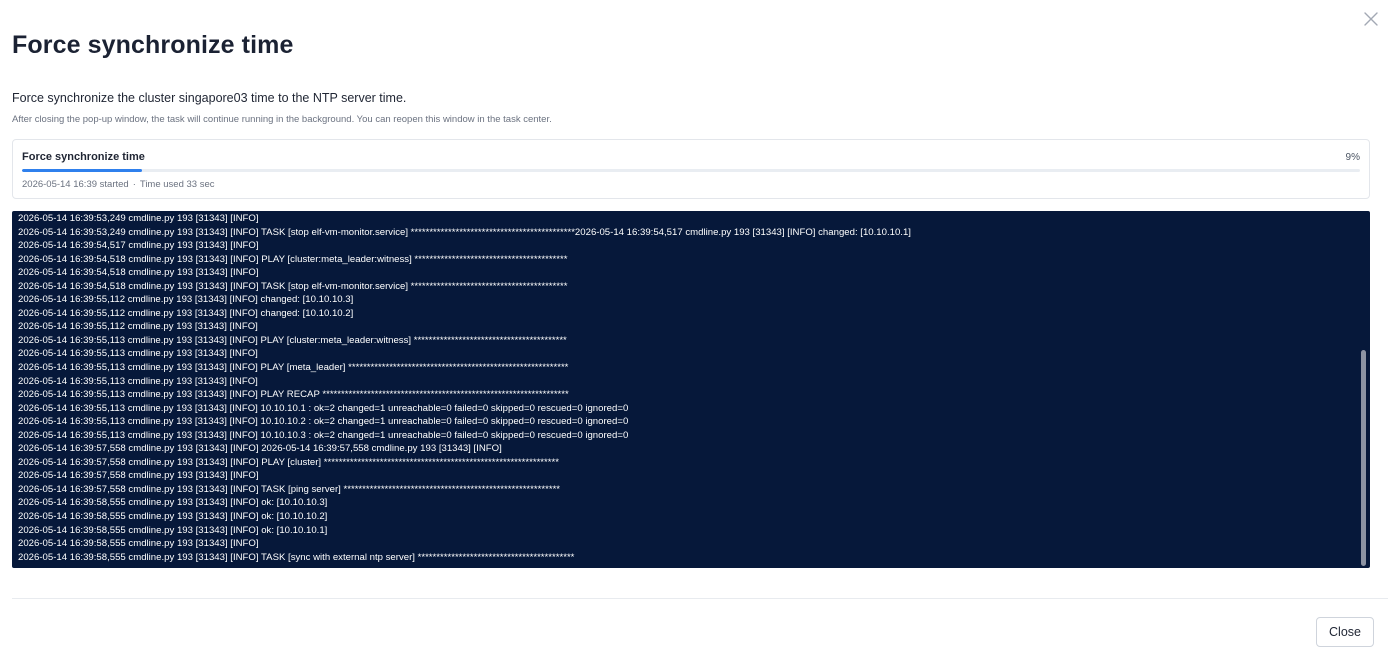 The width and height of the screenshot is (1400, 664). What do you see at coordinates (153, 45) in the screenshot?
I see `dialog-title: Force synchronize time` at bounding box center [153, 45].